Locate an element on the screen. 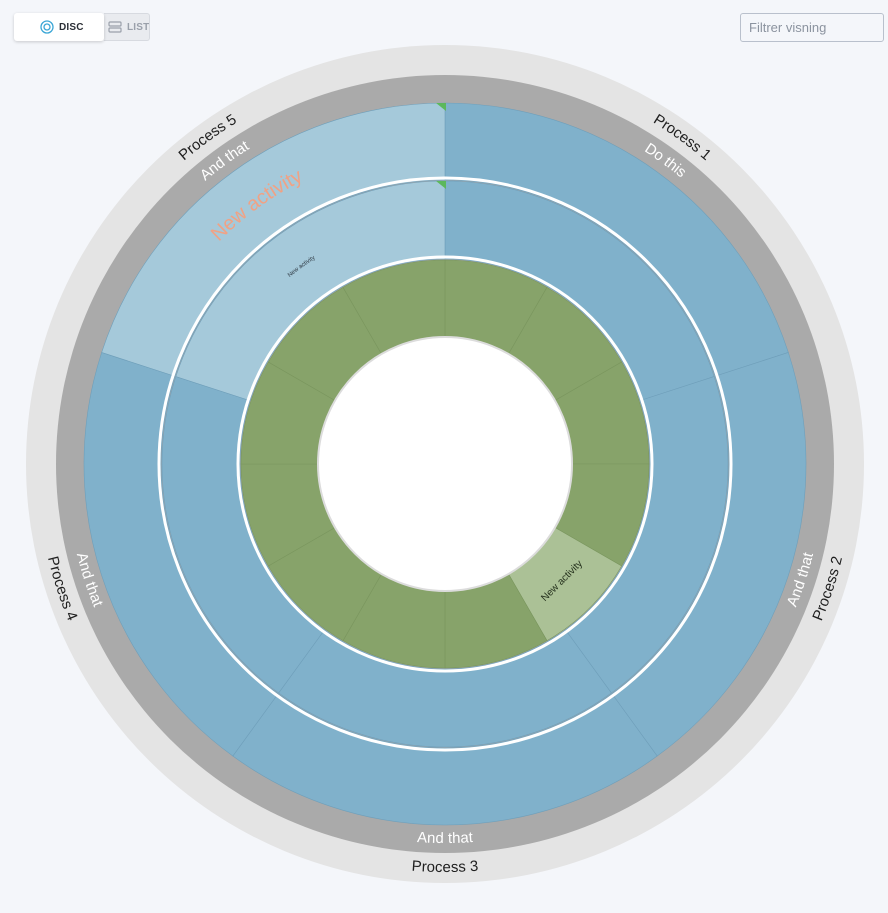 The height and width of the screenshot is (913, 888). disc-view-label: DISC is located at coordinates (71, 27).